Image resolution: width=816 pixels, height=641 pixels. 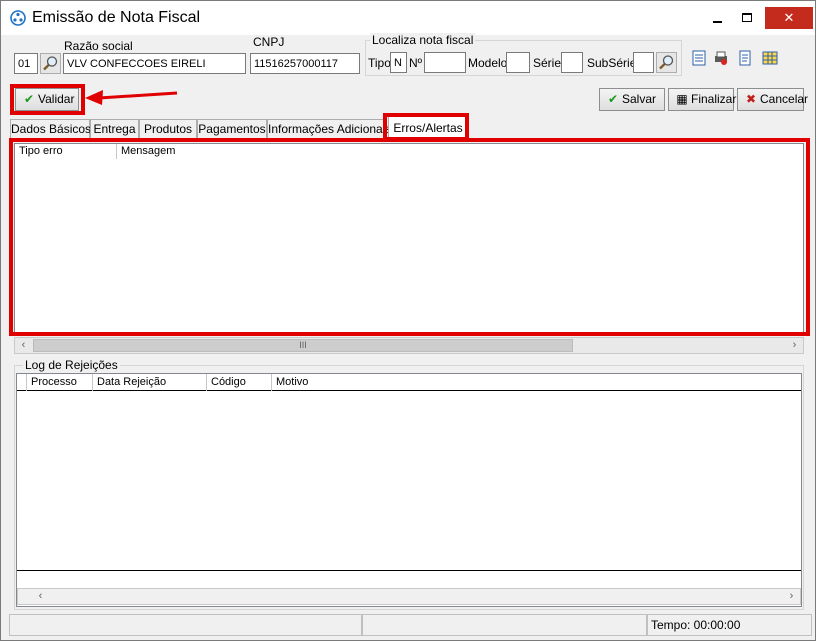 I want to click on search-nota-button, so click(x=666, y=62).